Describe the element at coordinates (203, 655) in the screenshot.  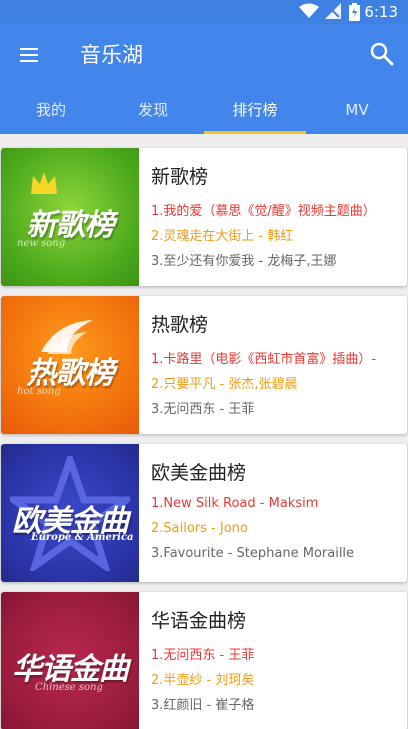
I see `chart-song-1: 1.无问西东 - 王菲` at that location.